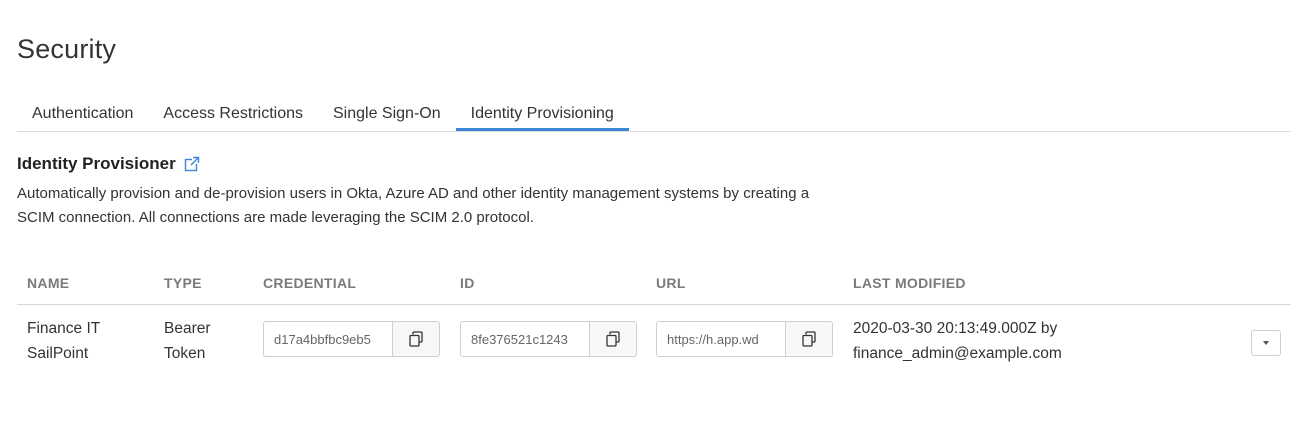  Describe the element at coordinates (955, 328) in the screenshot. I see `last-modified-timestamp: 2020-03-30 20:13:49.000Z by` at that location.